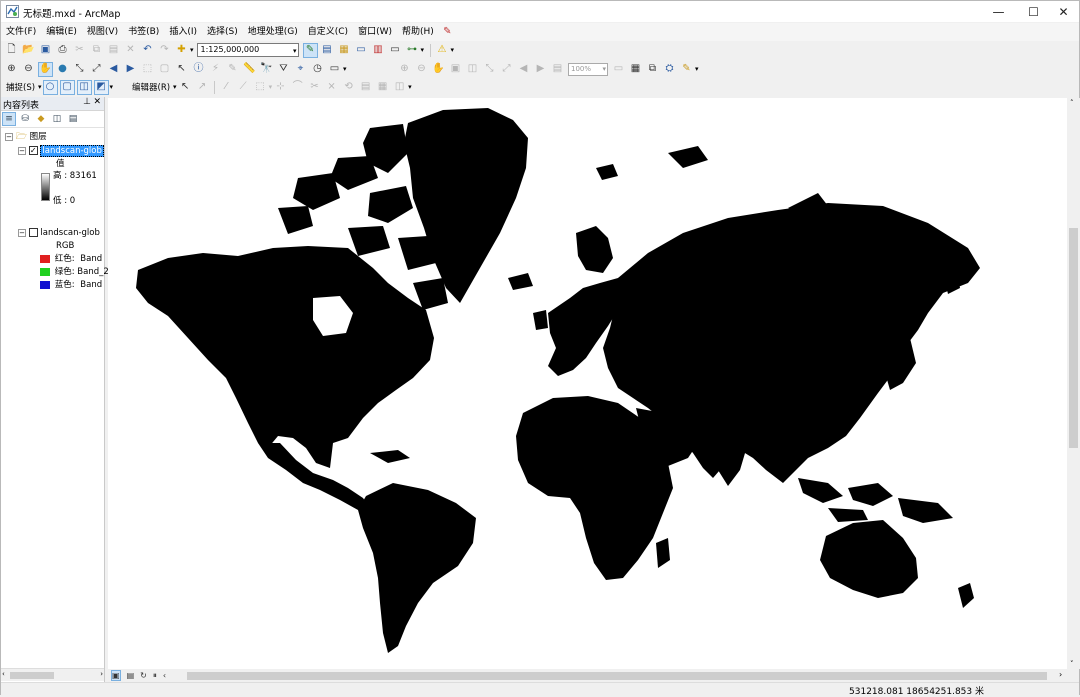 Image resolution: width=1080 pixels, height=697 pixels. What do you see at coordinates (143, 675) in the screenshot?
I see `refresh-icon: ↻` at bounding box center [143, 675].